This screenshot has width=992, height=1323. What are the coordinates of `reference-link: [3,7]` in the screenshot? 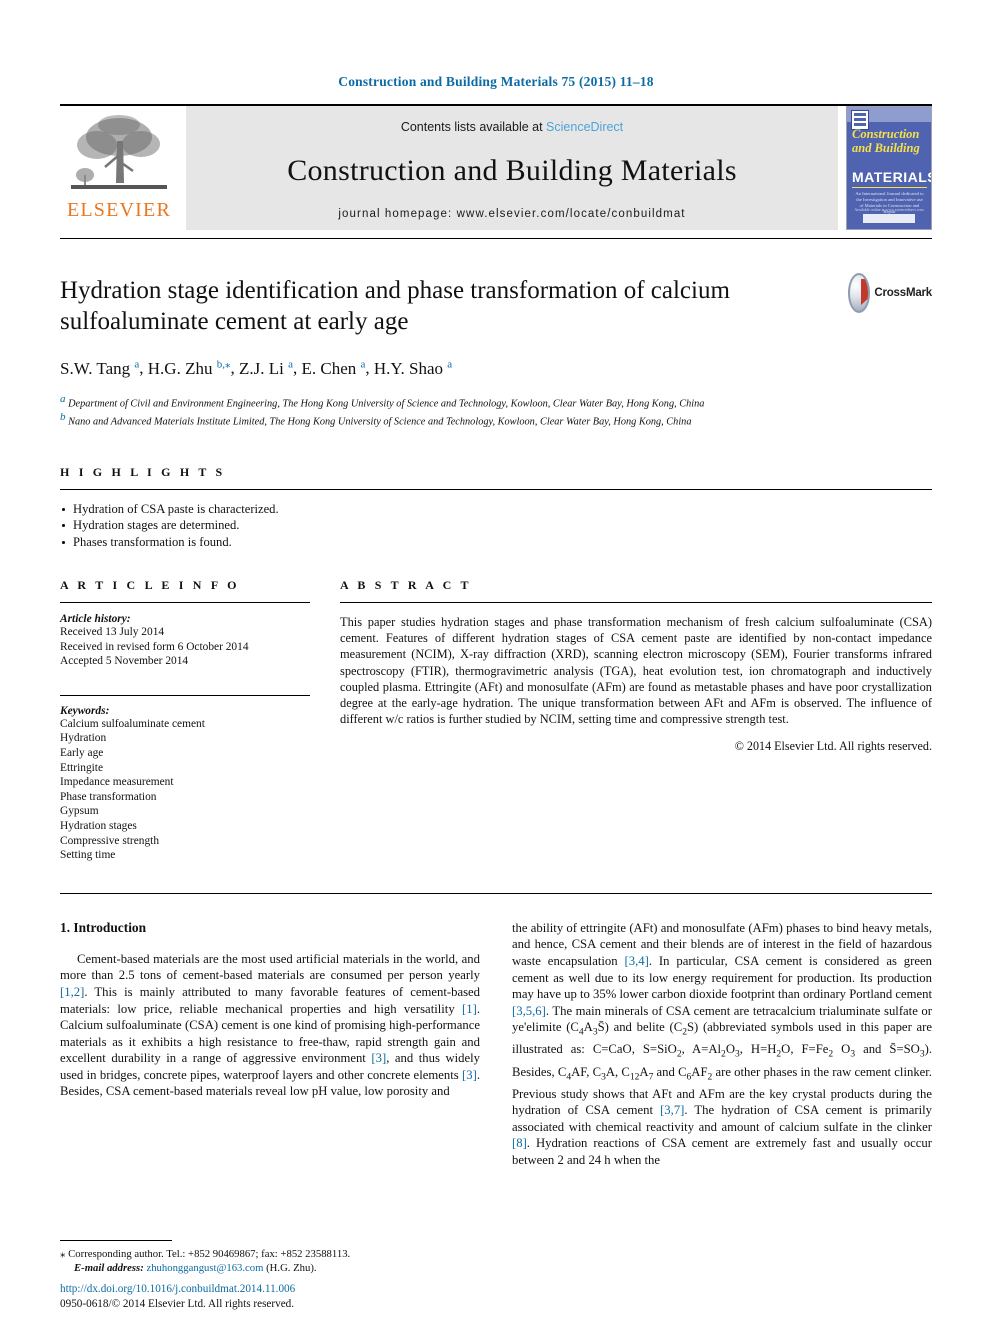 It's located at (672, 1110).